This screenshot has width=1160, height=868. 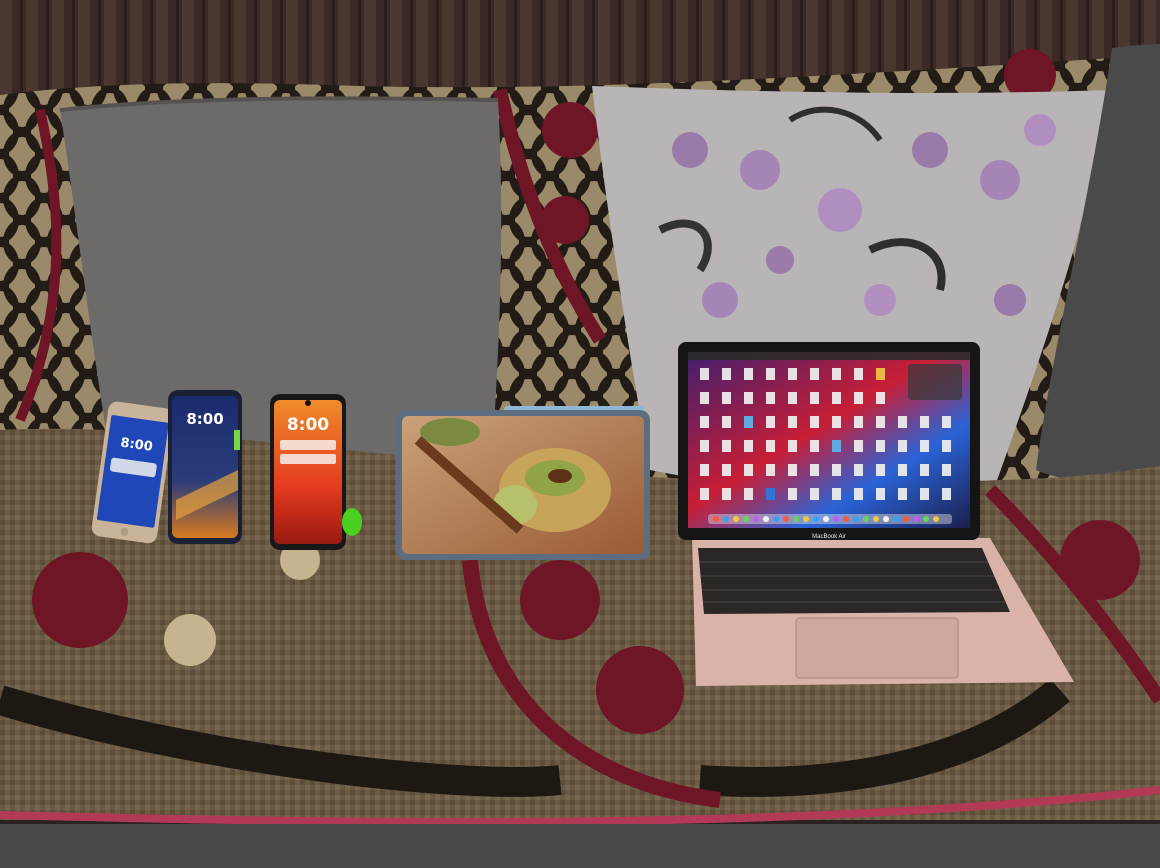 I want to click on menu-bar, so click(x=829, y=356).